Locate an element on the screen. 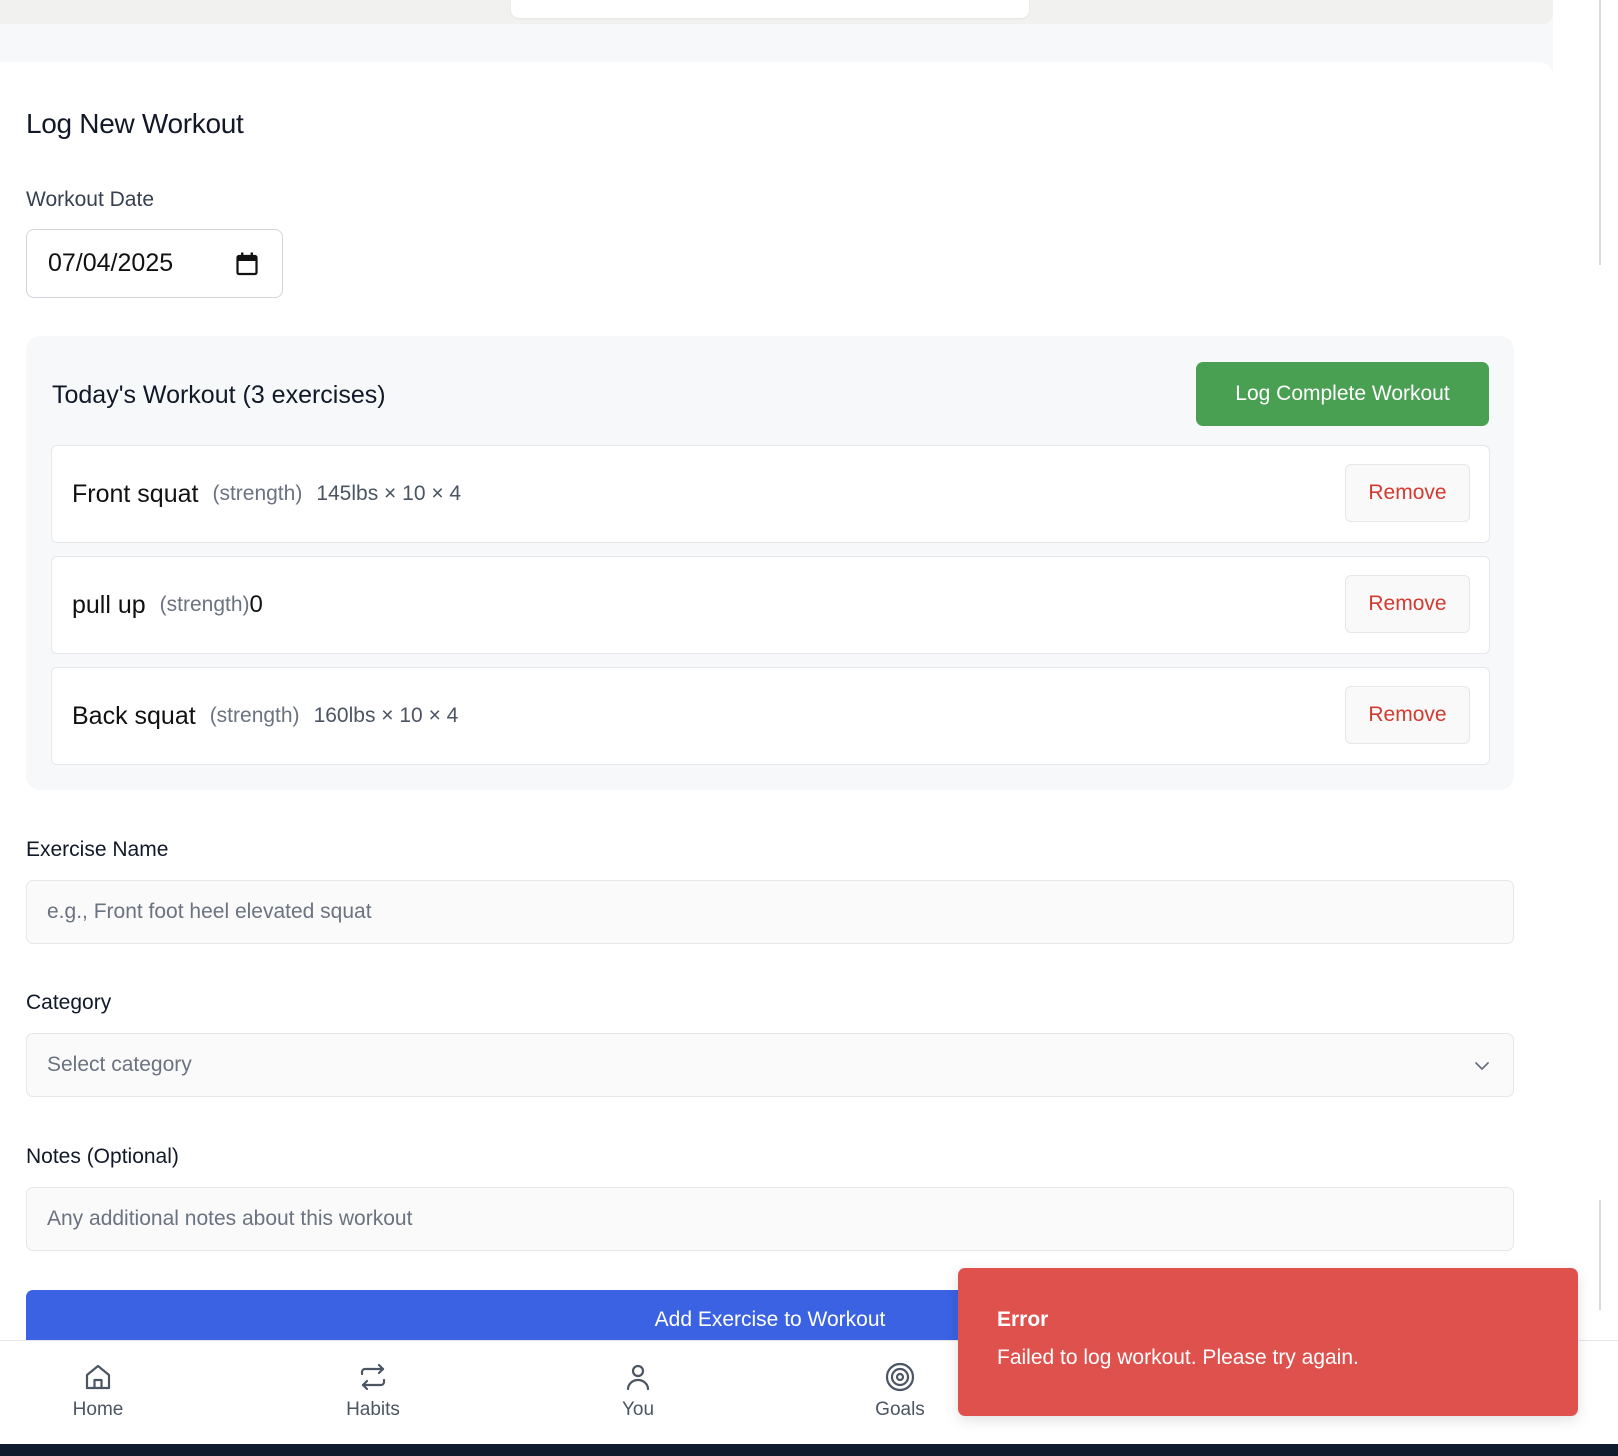 This screenshot has width=1618, height=1456. notes-placeholder: Any additional notes about this workout is located at coordinates (230, 1218).